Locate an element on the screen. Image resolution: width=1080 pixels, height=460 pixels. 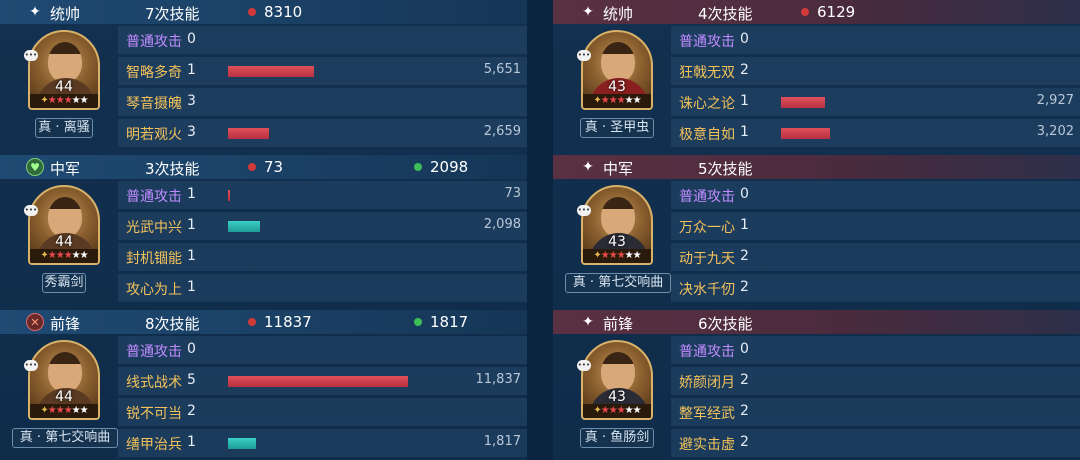
skill-name: 智略多奇 is located at coordinates (154, 73).